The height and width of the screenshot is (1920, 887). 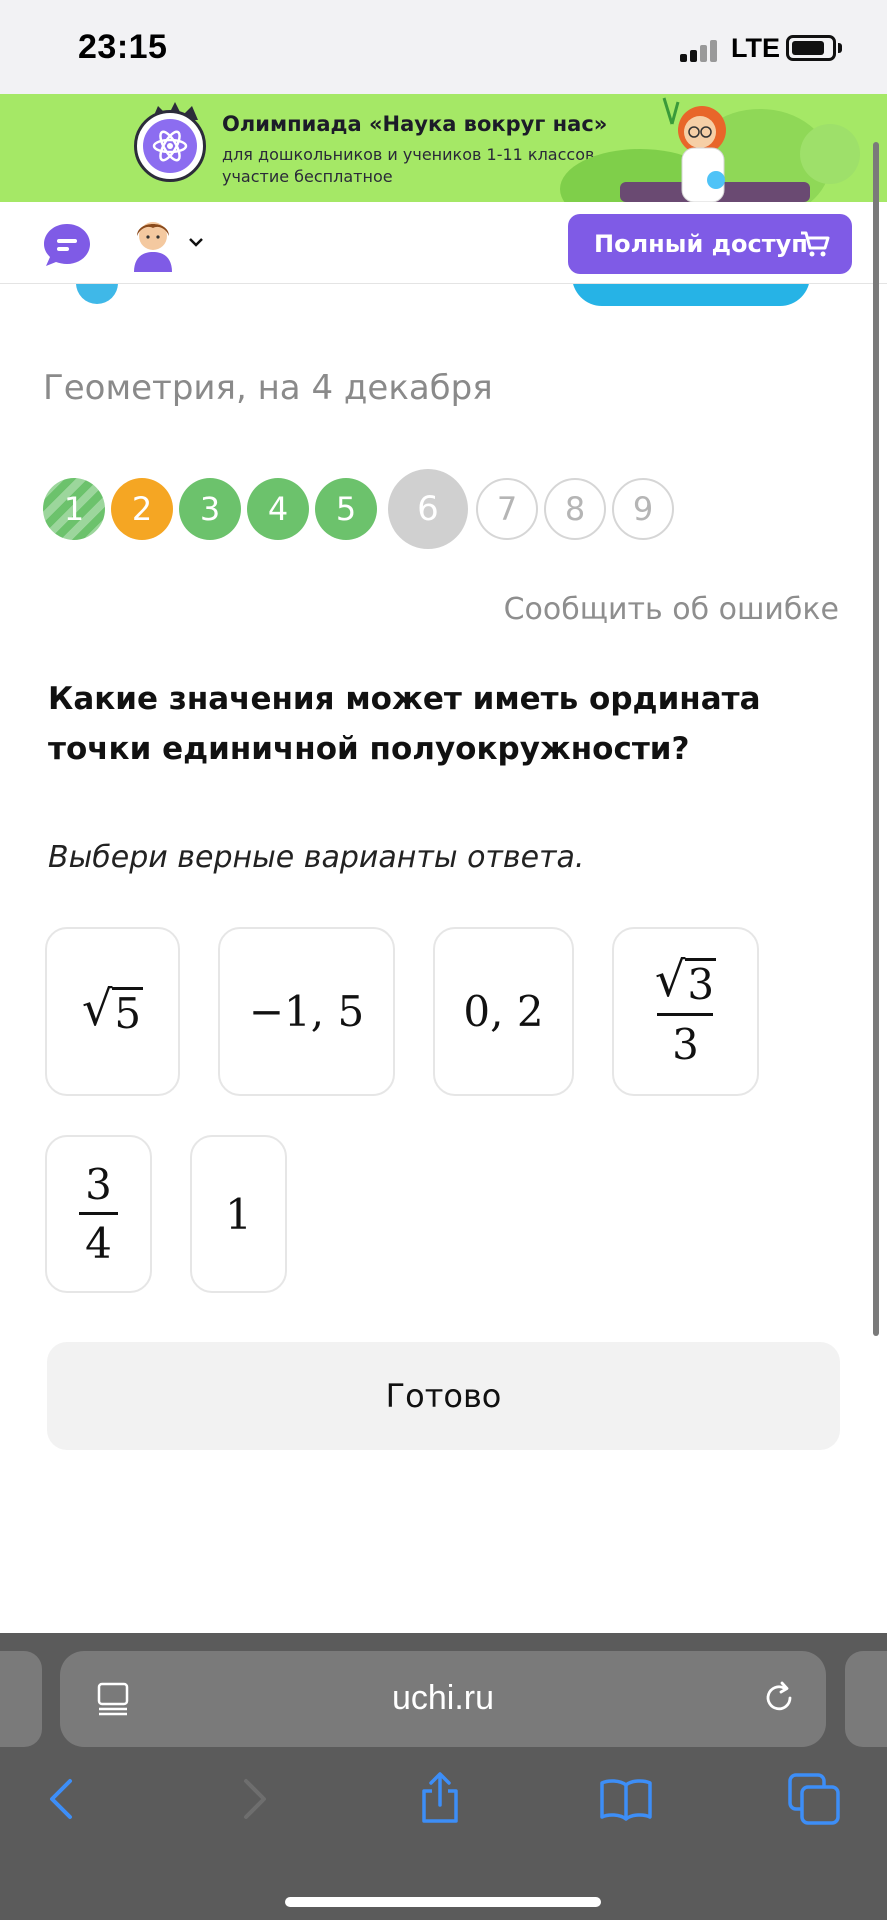 I want to click on step-5: 5, so click(x=346, y=509).